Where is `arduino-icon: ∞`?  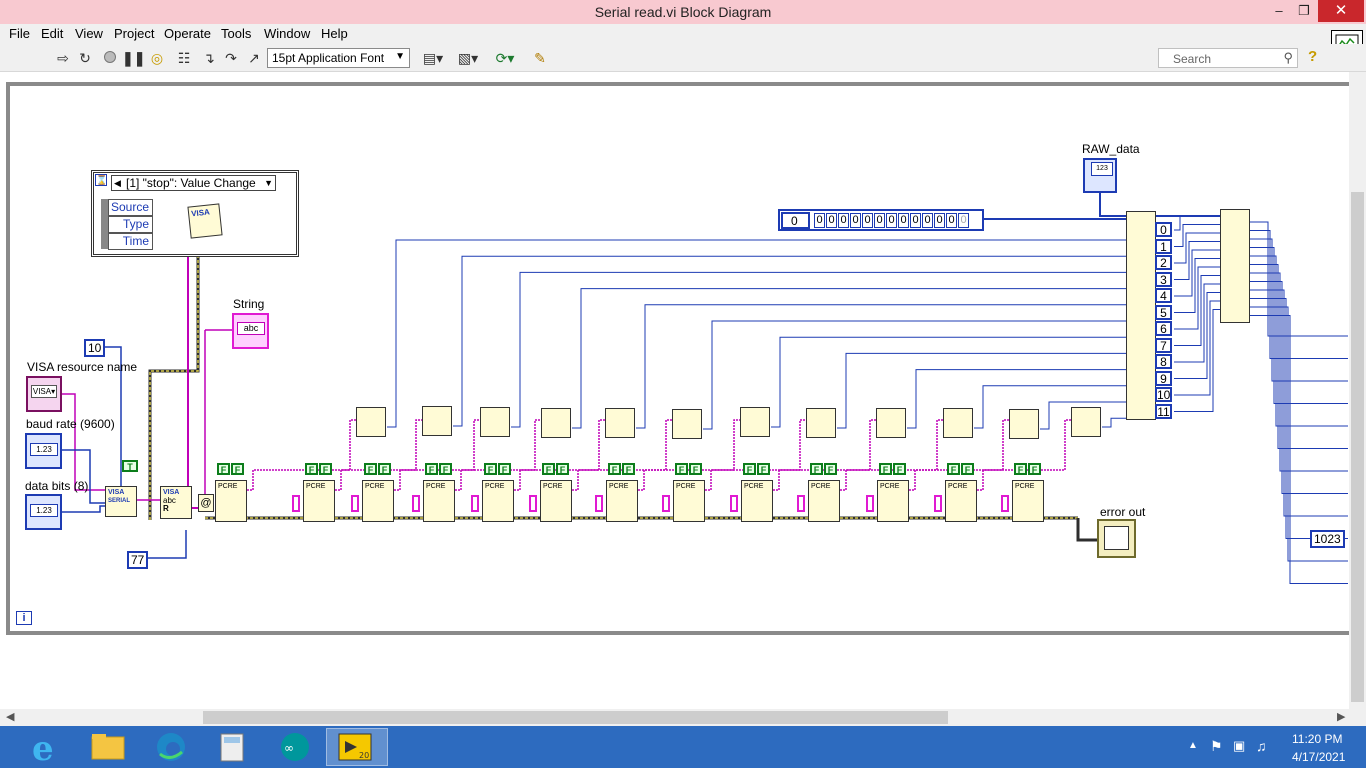
arduino-icon: ∞ is located at coordinates (295, 747).